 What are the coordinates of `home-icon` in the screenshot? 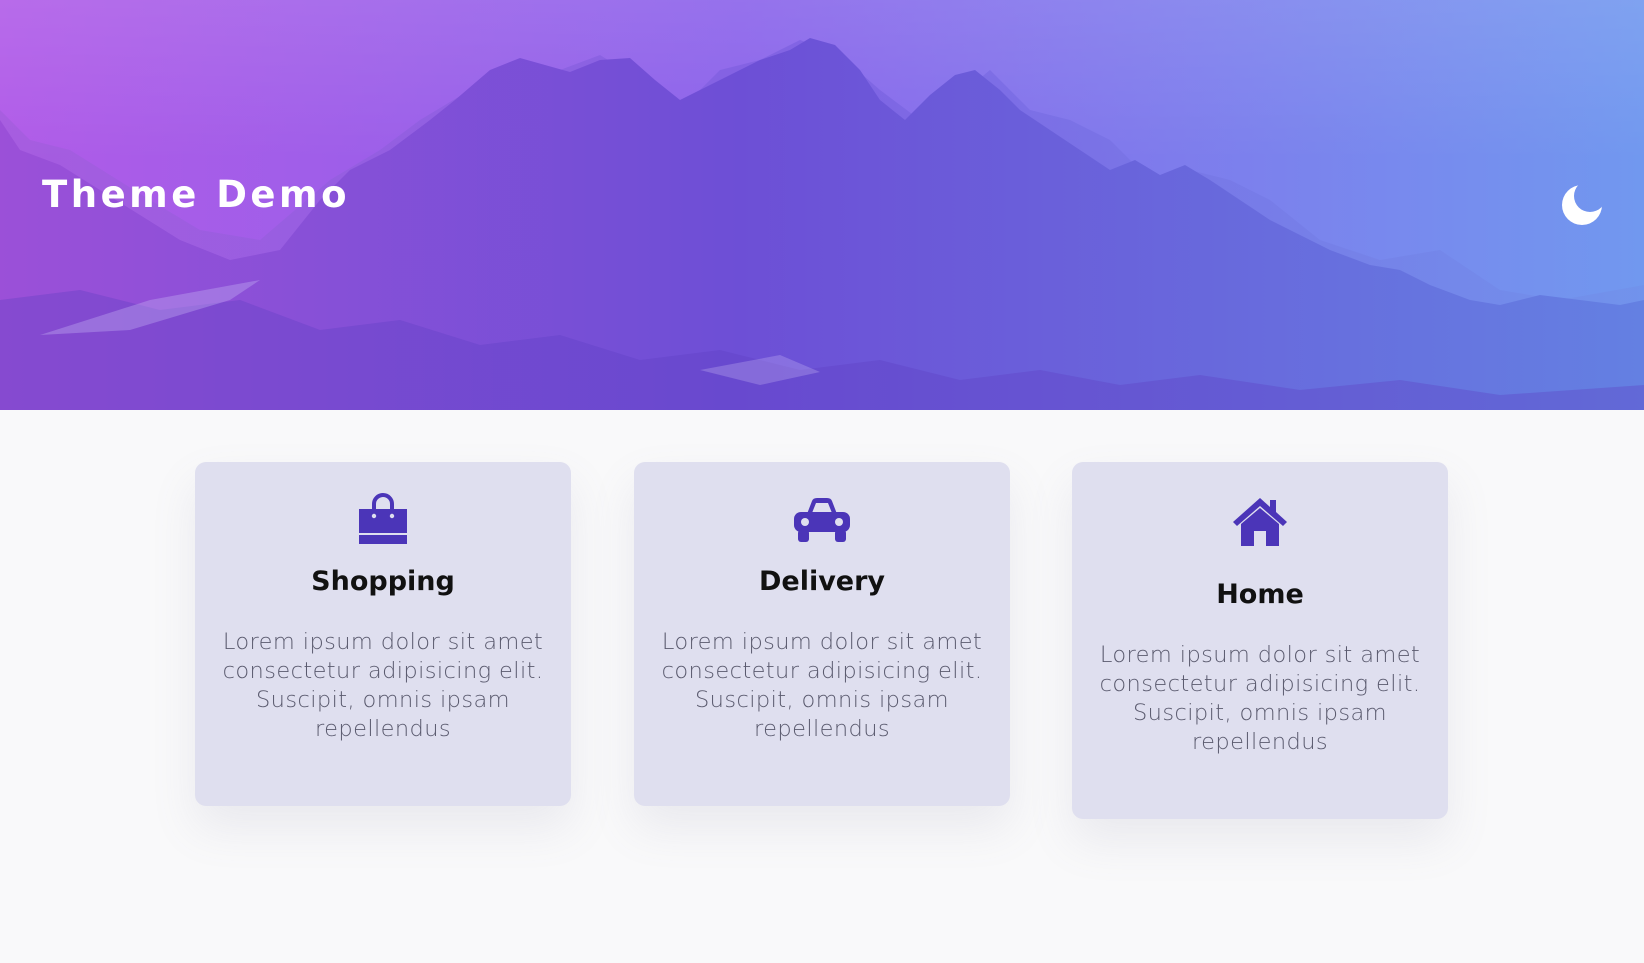 It's located at (1260, 522).